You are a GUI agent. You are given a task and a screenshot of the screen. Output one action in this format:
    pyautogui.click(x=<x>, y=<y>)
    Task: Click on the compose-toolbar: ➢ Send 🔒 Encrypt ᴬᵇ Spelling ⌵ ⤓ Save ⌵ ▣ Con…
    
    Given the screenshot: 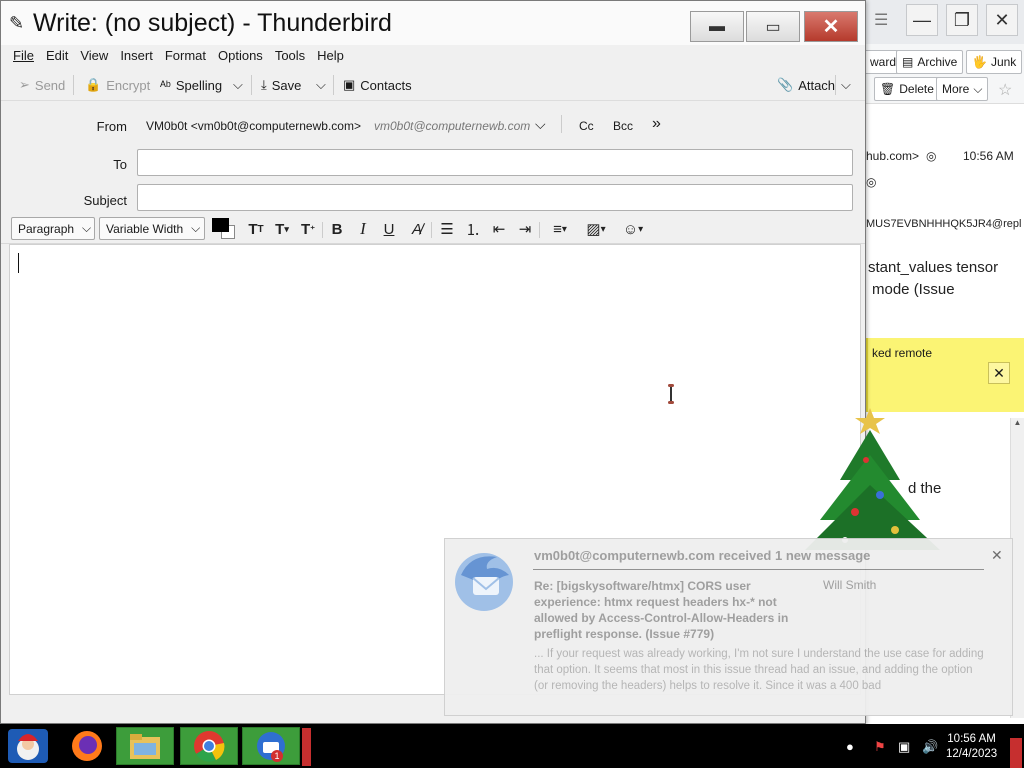 What is the action you would take?
    pyautogui.click(x=433, y=85)
    